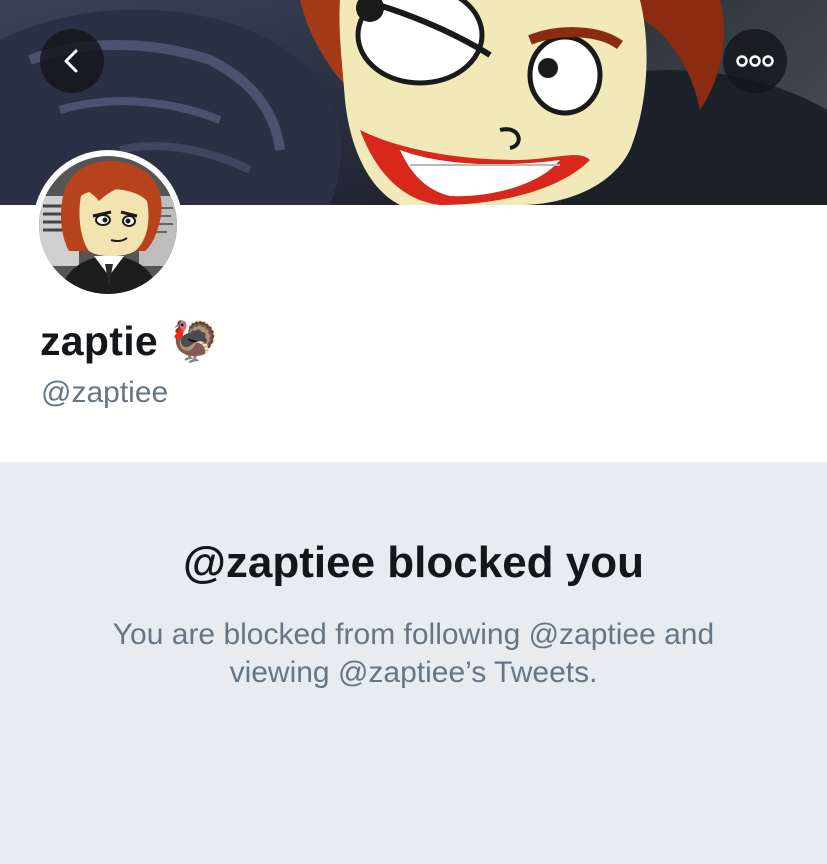 The image size is (827, 864). I want to click on turkey-emoji: 🦃, so click(195, 341).